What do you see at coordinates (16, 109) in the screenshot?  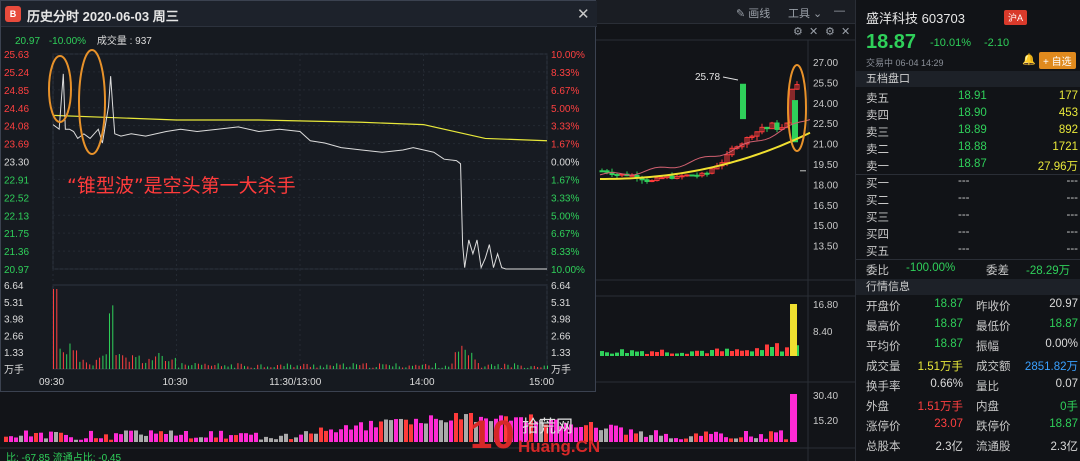 I see `price-axis-label: 24.46` at bounding box center [16, 109].